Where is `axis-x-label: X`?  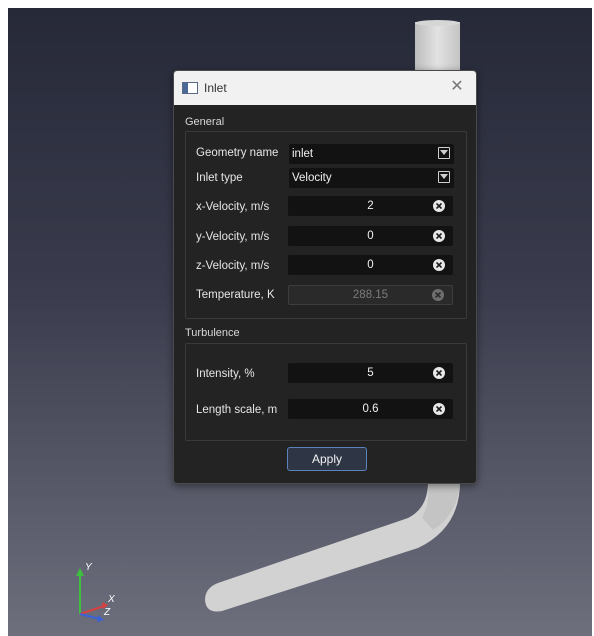 axis-x-label: X is located at coordinates (111, 599).